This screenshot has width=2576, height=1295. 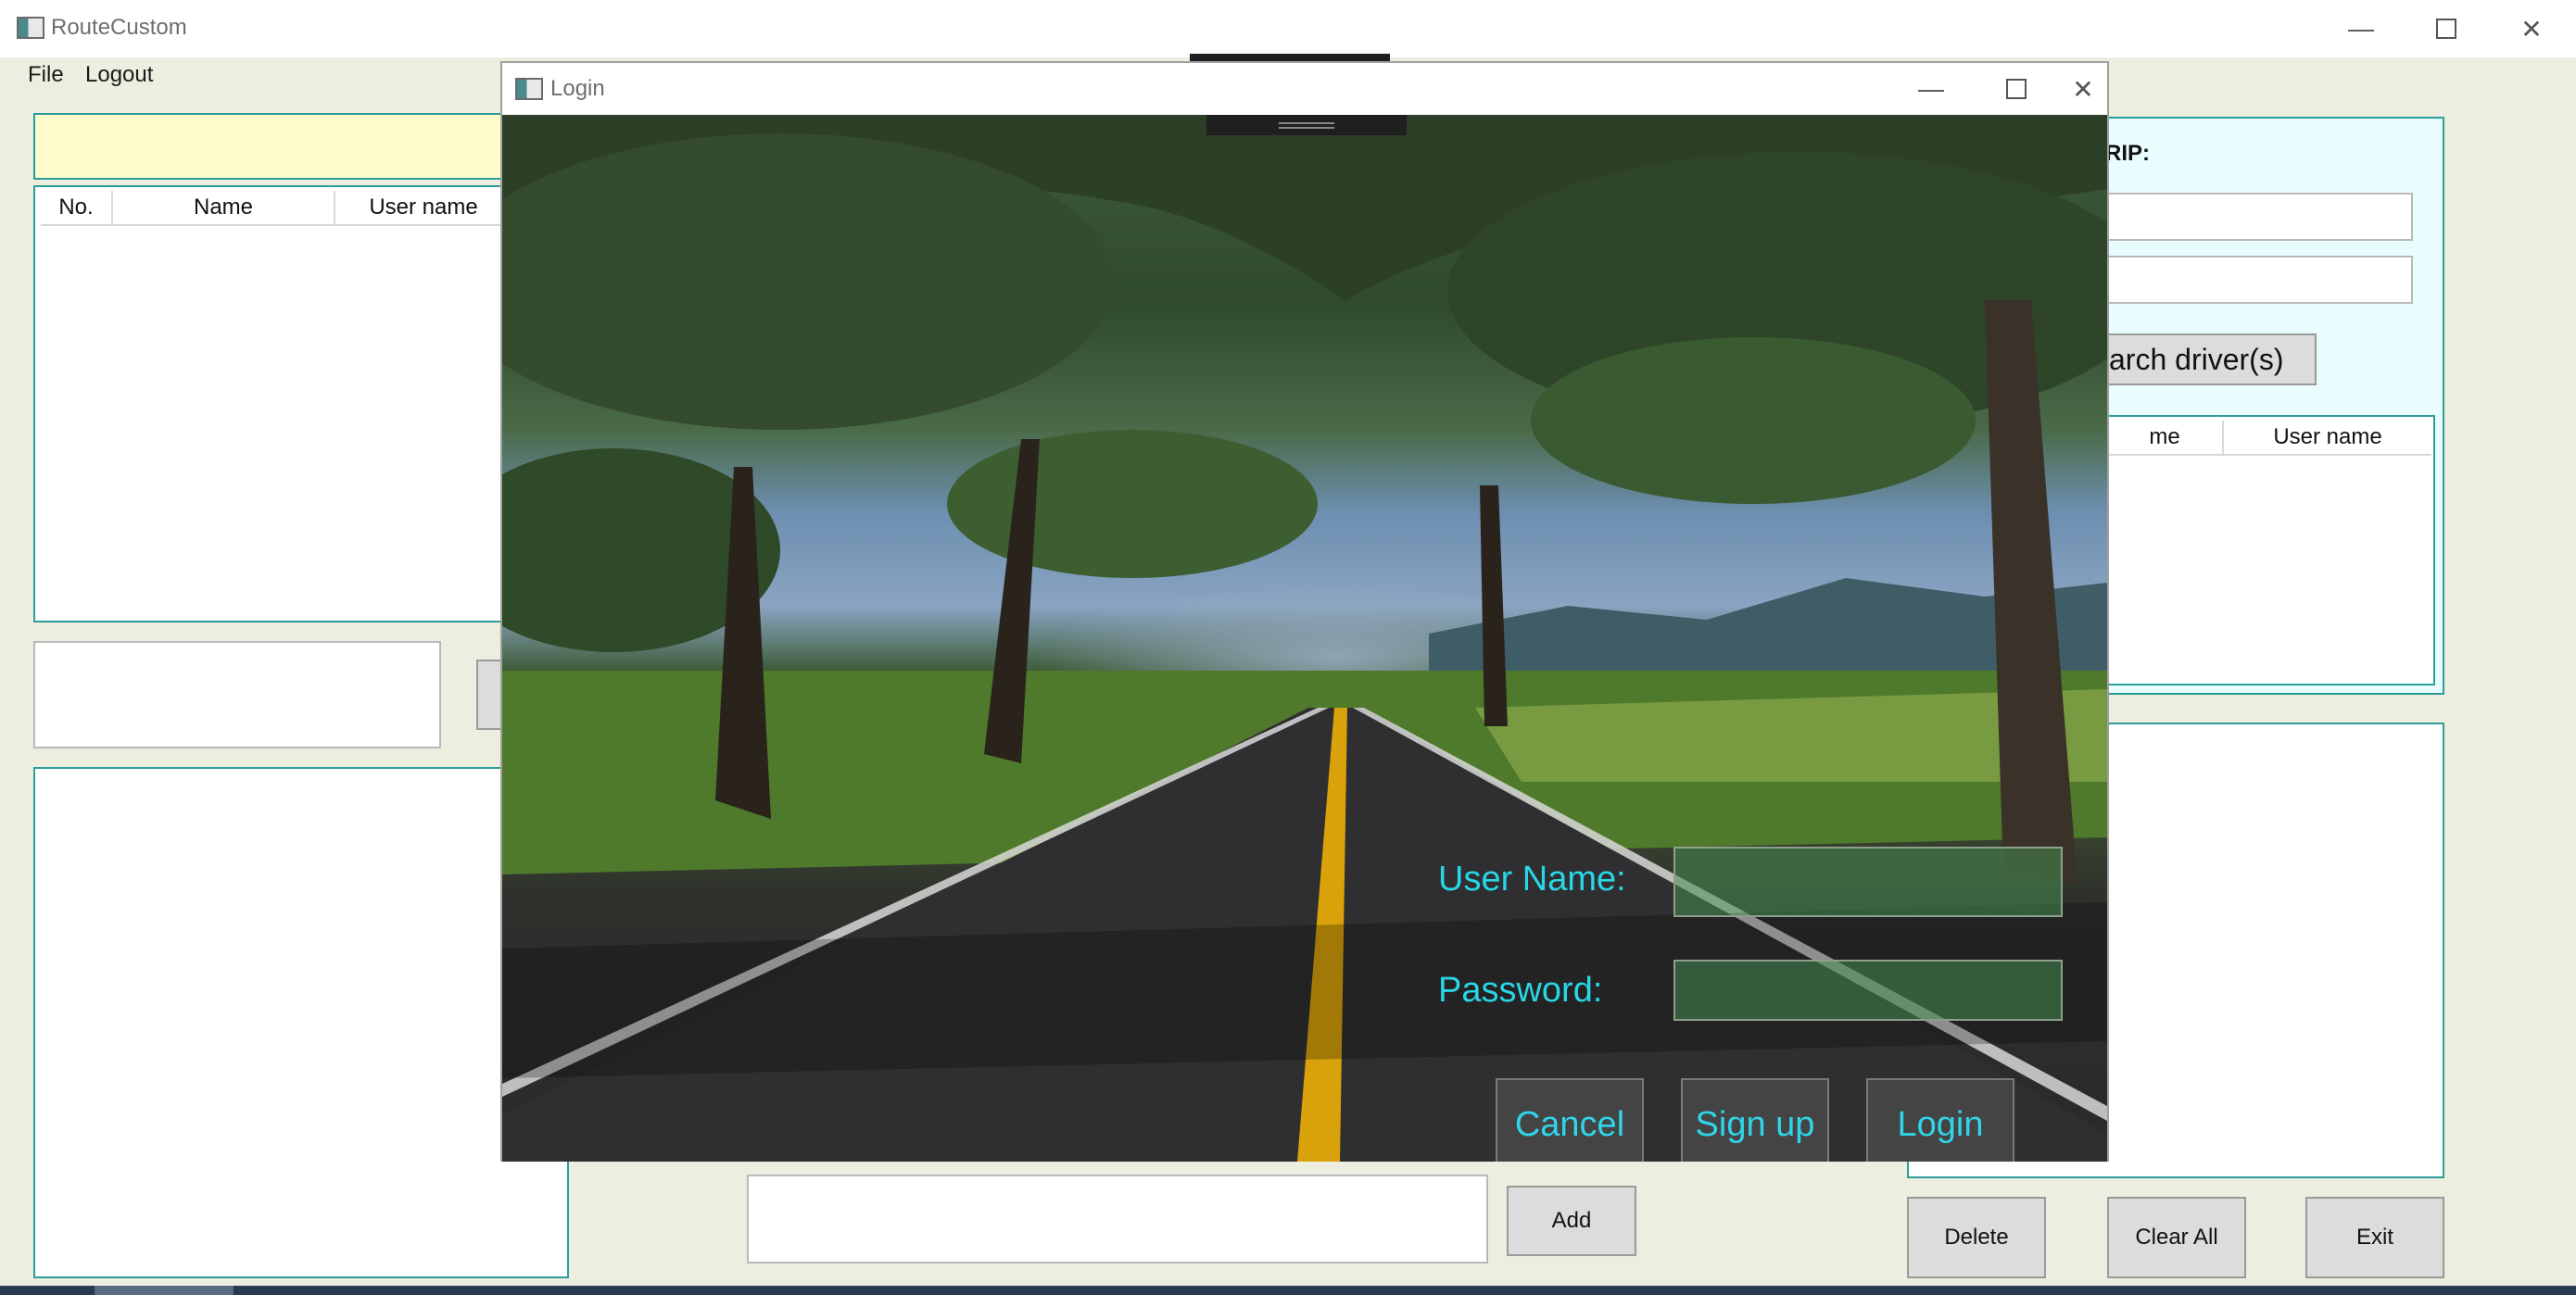 What do you see at coordinates (1940, 1120) in the screenshot?
I see `login-button: Login` at bounding box center [1940, 1120].